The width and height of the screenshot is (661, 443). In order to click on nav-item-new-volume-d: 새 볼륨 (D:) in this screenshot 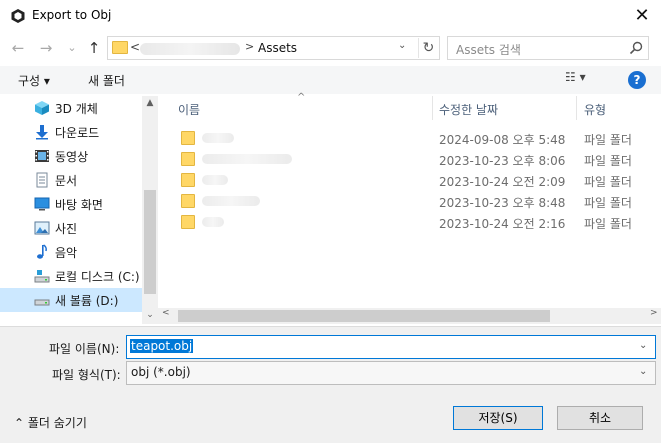, I will do `click(71, 300)`.